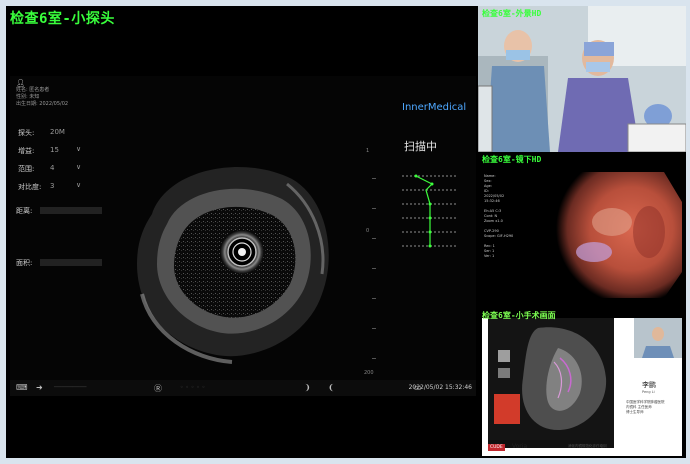  What do you see at coordinates (233, 265) in the screenshot?
I see `ultrasound-image` at bounding box center [233, 265].